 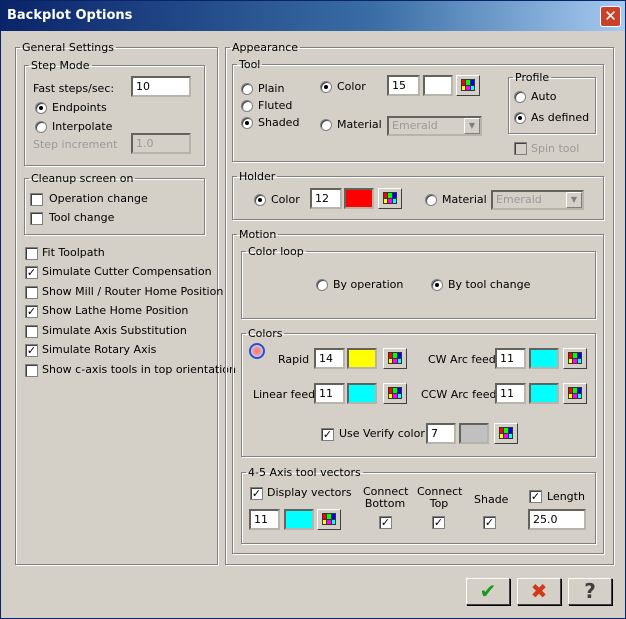 What do you see at coordinates (489, 284) in the screenshot?
I see `by-tool-change-label: By tool change` at bounding box center [489, 284].